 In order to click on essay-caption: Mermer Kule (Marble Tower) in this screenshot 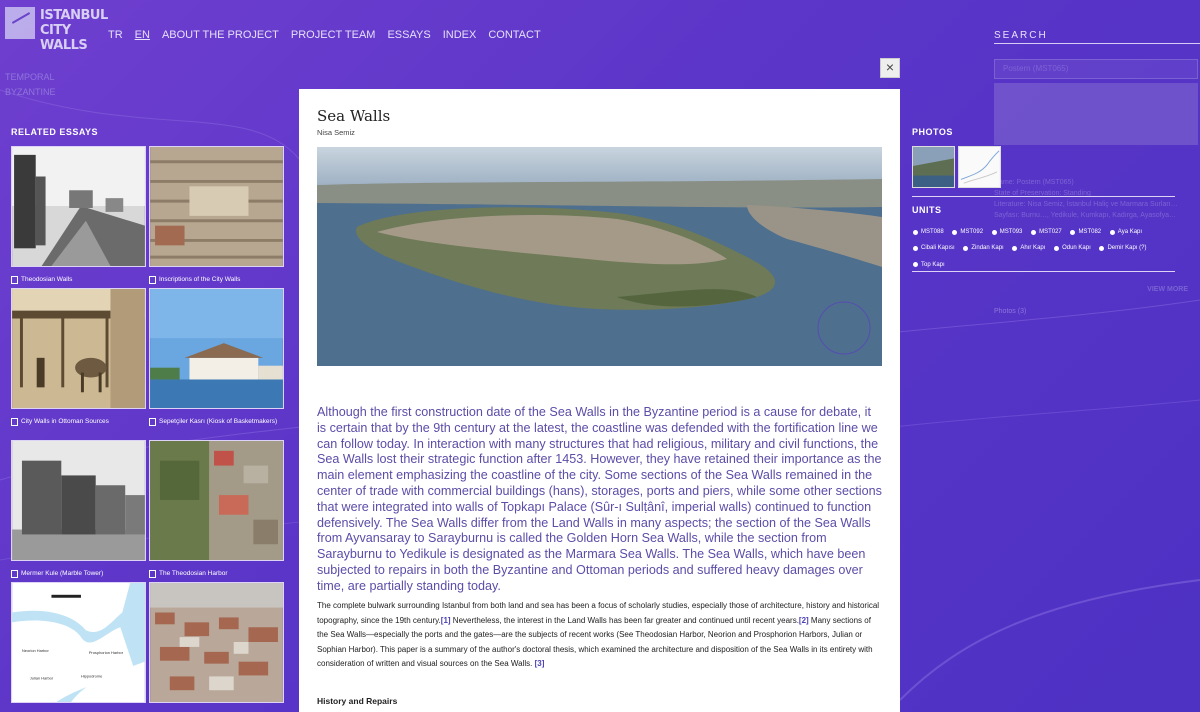, I will do `click(78, 573)`.